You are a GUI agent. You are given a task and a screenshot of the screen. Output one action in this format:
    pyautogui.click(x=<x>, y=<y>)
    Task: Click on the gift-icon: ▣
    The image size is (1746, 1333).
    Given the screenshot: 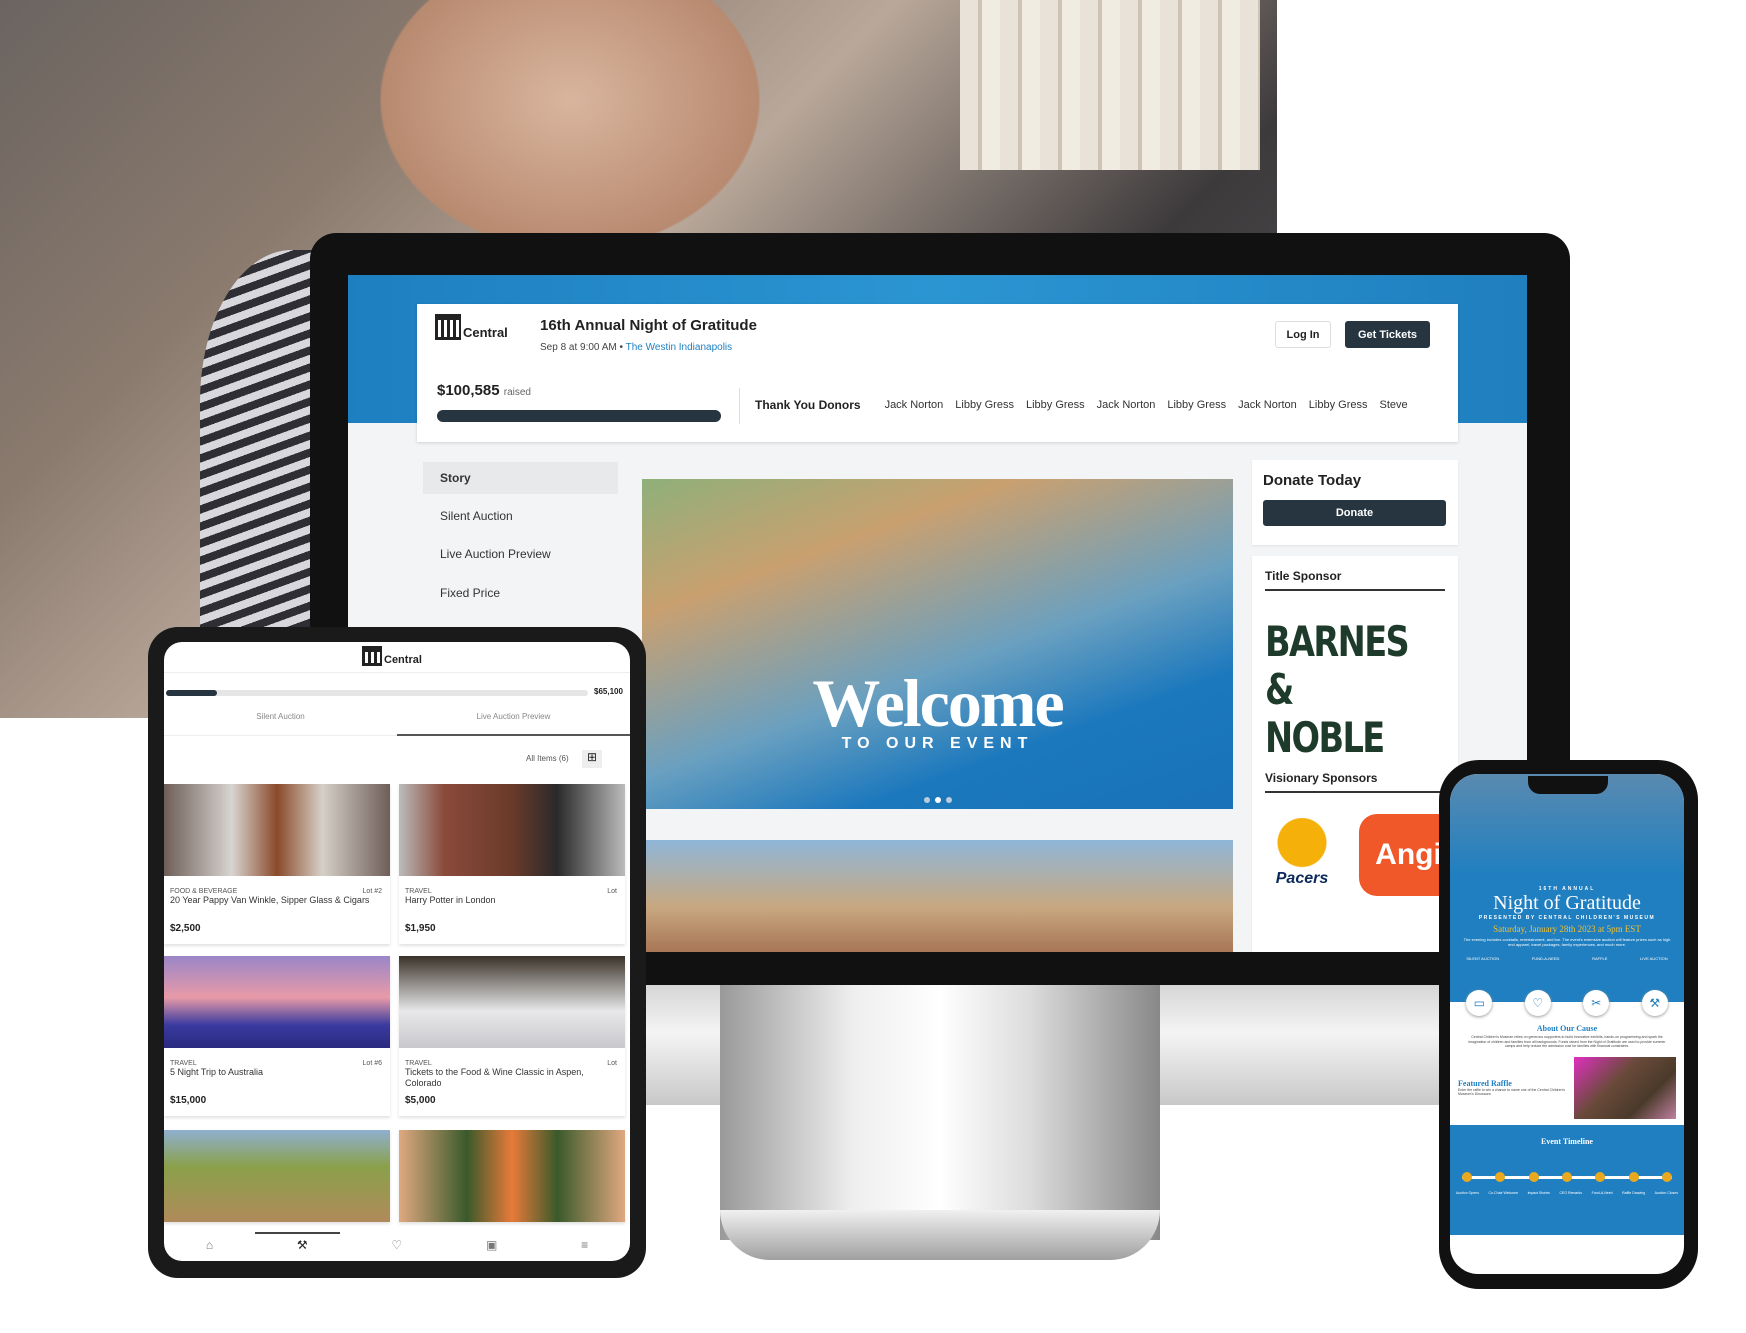 What is the action you would take?
    pyautogui.click(x=491, y=1245)
    